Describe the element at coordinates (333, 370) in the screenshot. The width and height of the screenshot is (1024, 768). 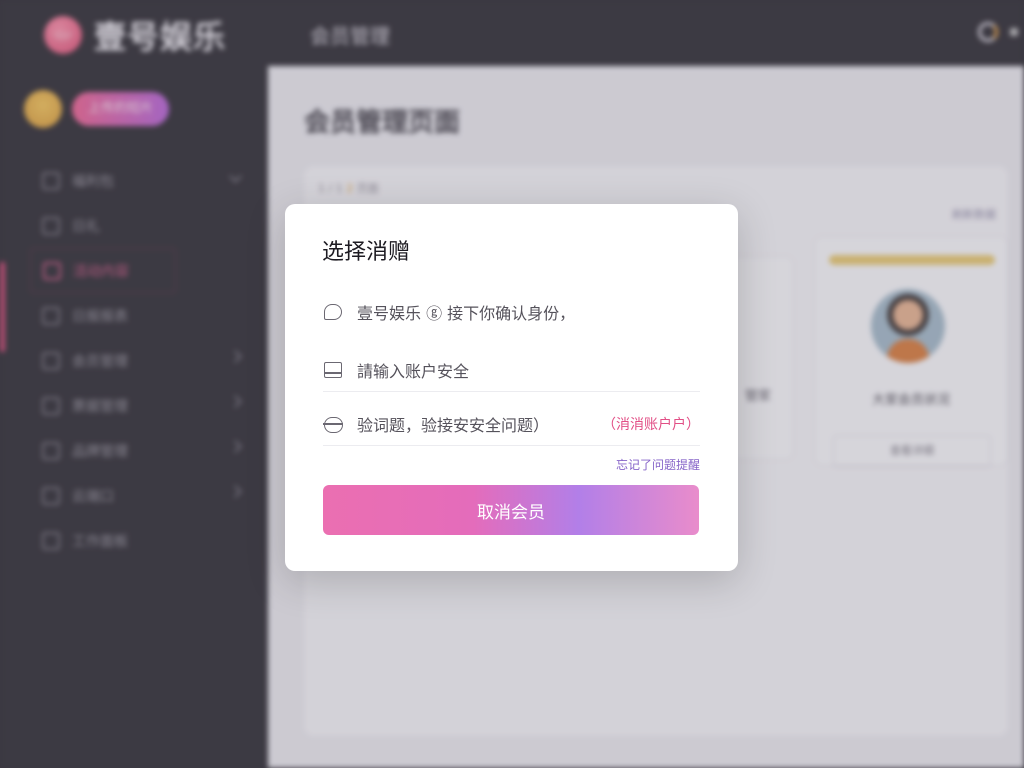
I see `card-icon` at that location.